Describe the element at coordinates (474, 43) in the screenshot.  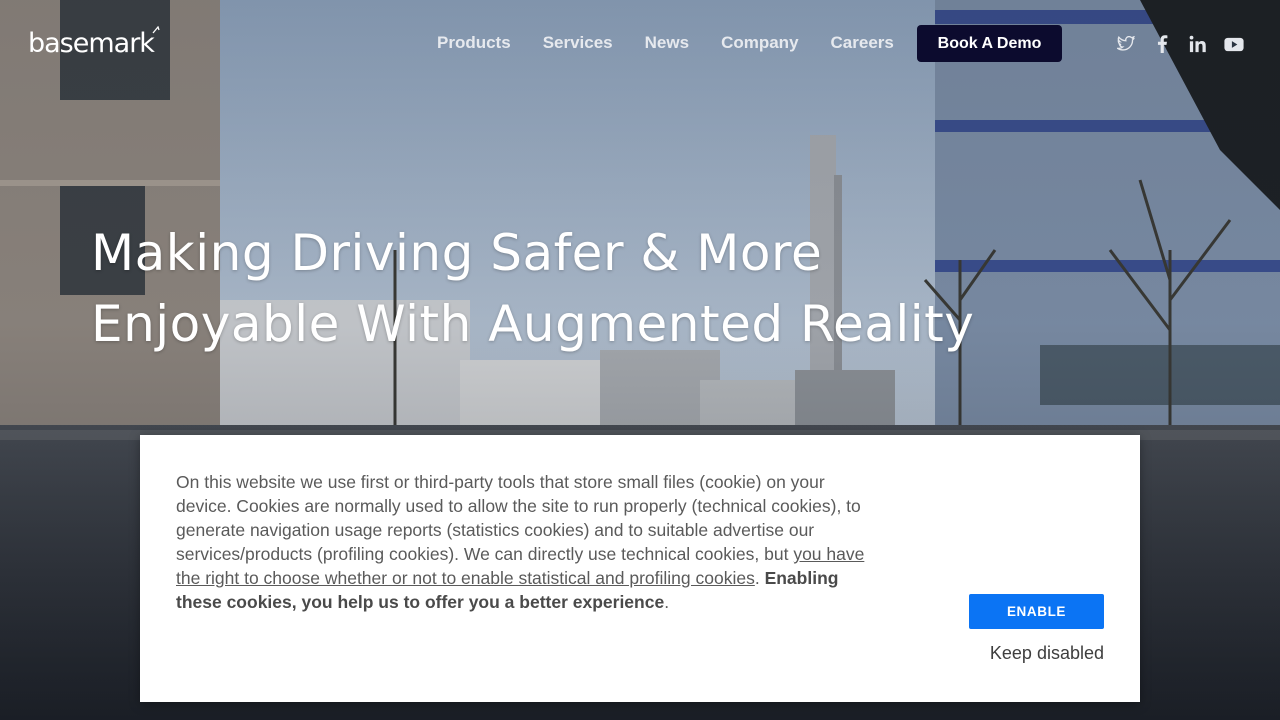
I see `nav-item-products: Products` at that location.